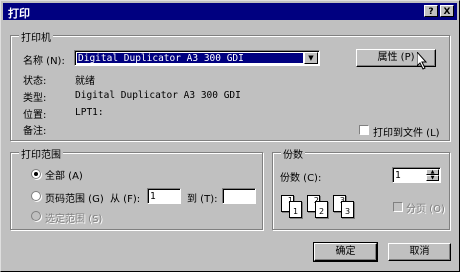 This screenshot has width=460, height=272. I want to click on cancel-button: 取消, so click(419, 252).